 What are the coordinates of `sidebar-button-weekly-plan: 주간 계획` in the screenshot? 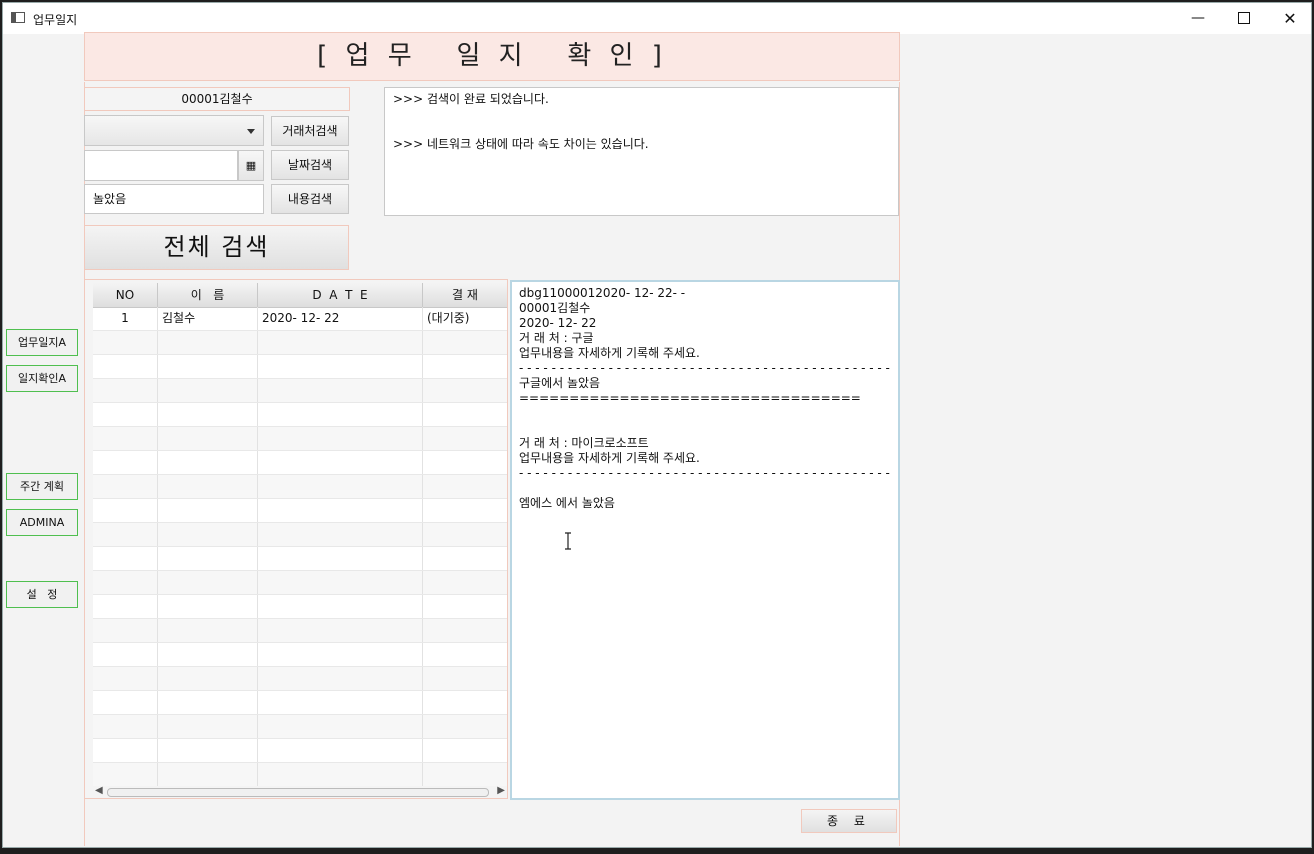 It's located at (42, 486).